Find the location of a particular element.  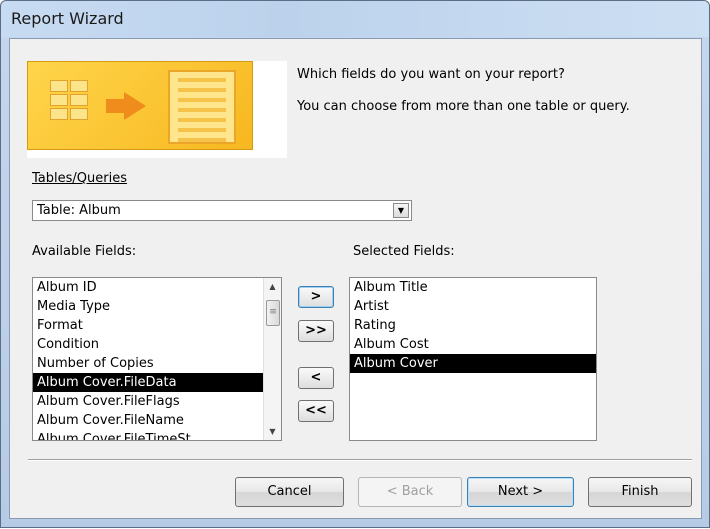

available-field-item: Album Cover.FileData is located at coordinates (157, 382).